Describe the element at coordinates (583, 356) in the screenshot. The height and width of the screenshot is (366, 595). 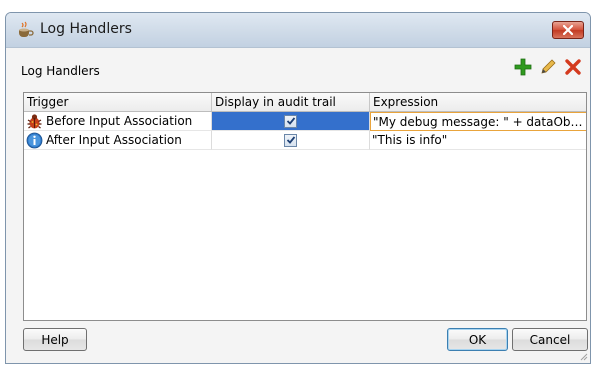
I see `resize-grip-icon` at that location.